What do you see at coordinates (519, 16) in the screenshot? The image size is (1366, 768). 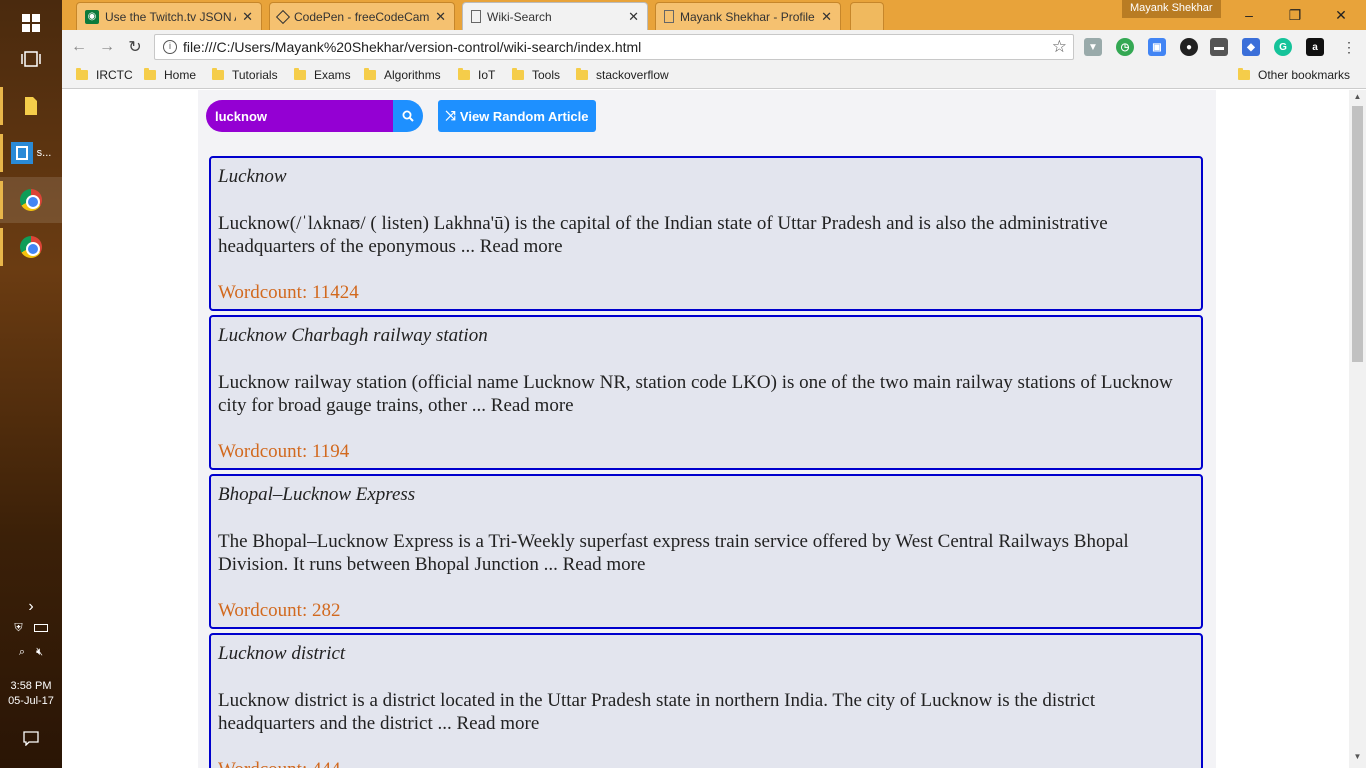 I see `tab-title: Wiki-Search` at bounding box center [519, 16].